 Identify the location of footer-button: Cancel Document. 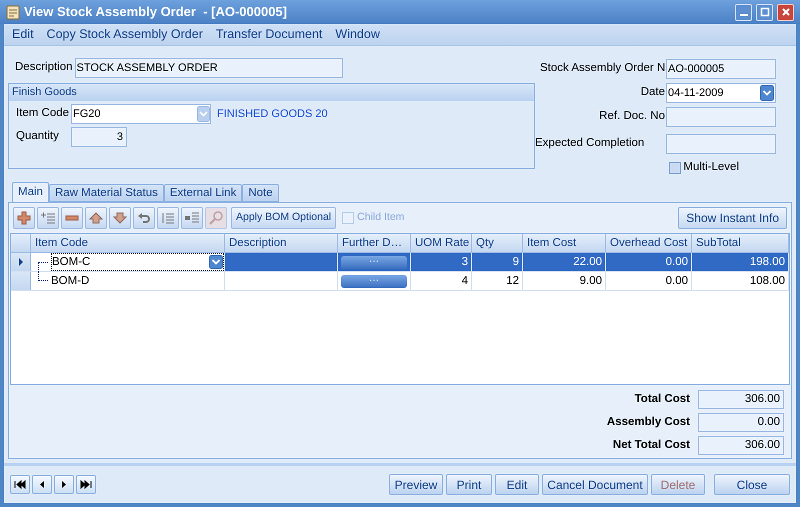
(595, 484).